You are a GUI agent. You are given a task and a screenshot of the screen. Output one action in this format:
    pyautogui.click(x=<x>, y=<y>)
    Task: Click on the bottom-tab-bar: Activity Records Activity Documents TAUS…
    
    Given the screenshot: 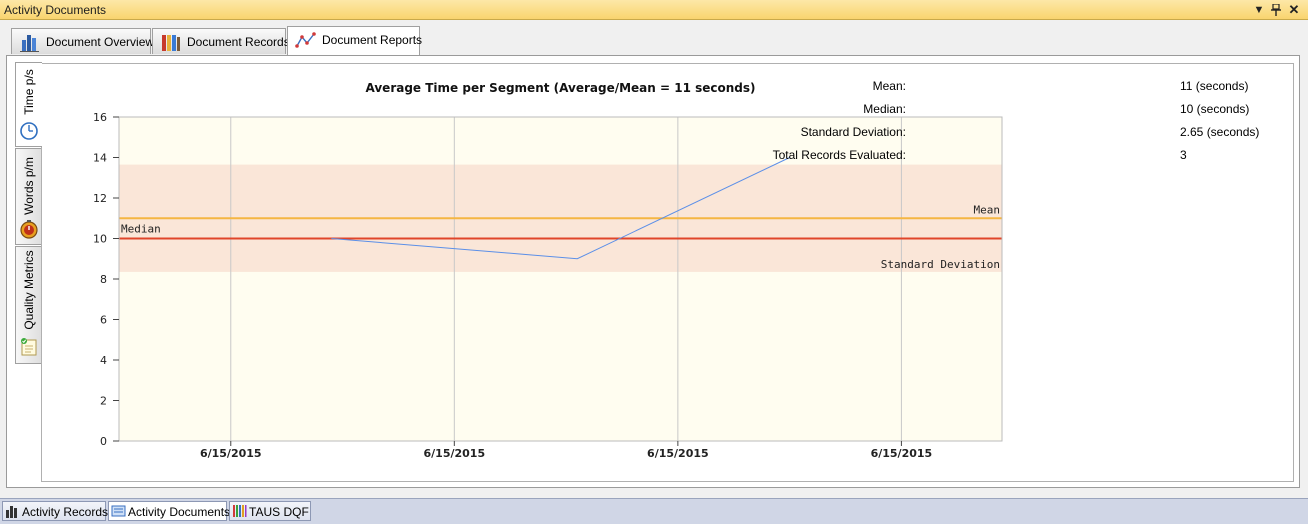 What is the action you would take?
    pyautogui.click(x=654, y=511)
    